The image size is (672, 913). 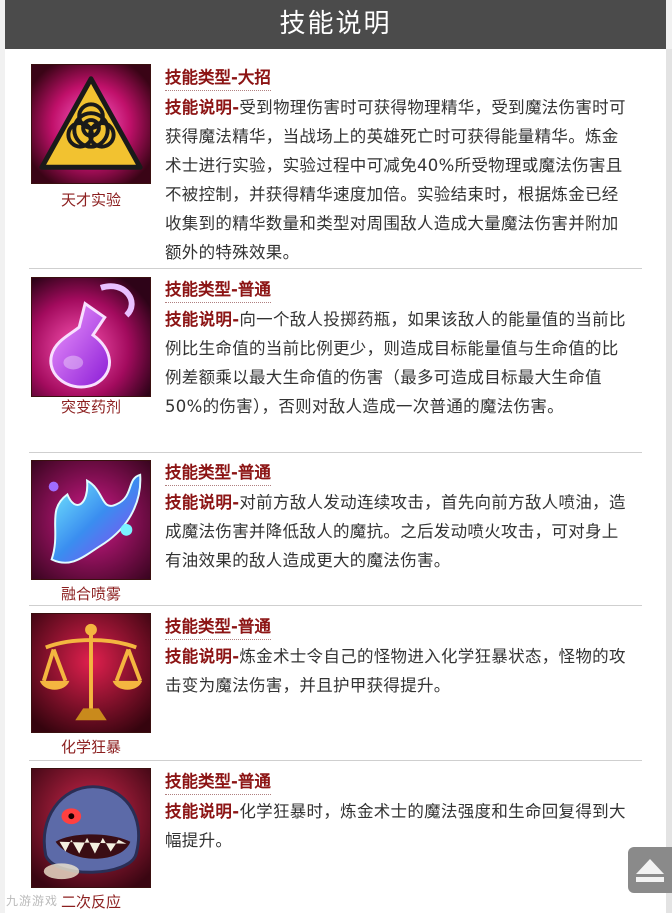 What do you see at coordinates (90, 407) in the screenshot?
I see `skill-name: 突变药剂` at bounding box center [90, 407].